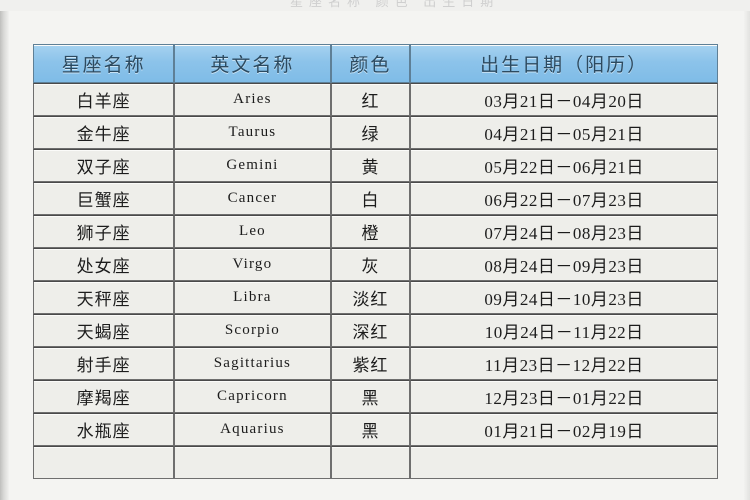 The height and width of the screenshot is (500, 750). I want to click on table-row: 水瓶座 Aquarius 黑 01月21日－02月19日, so click(375, 429).